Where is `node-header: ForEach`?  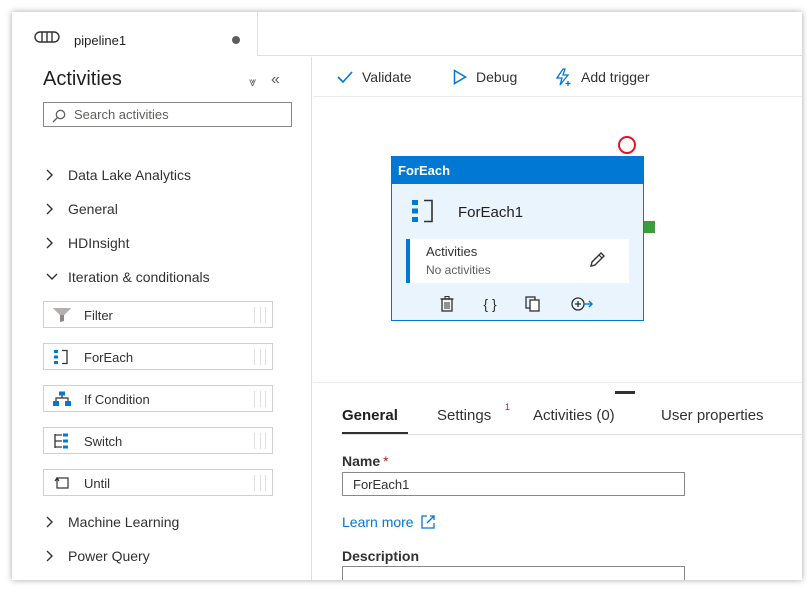 node-header: ForEach is located at coordinates (517, 170).